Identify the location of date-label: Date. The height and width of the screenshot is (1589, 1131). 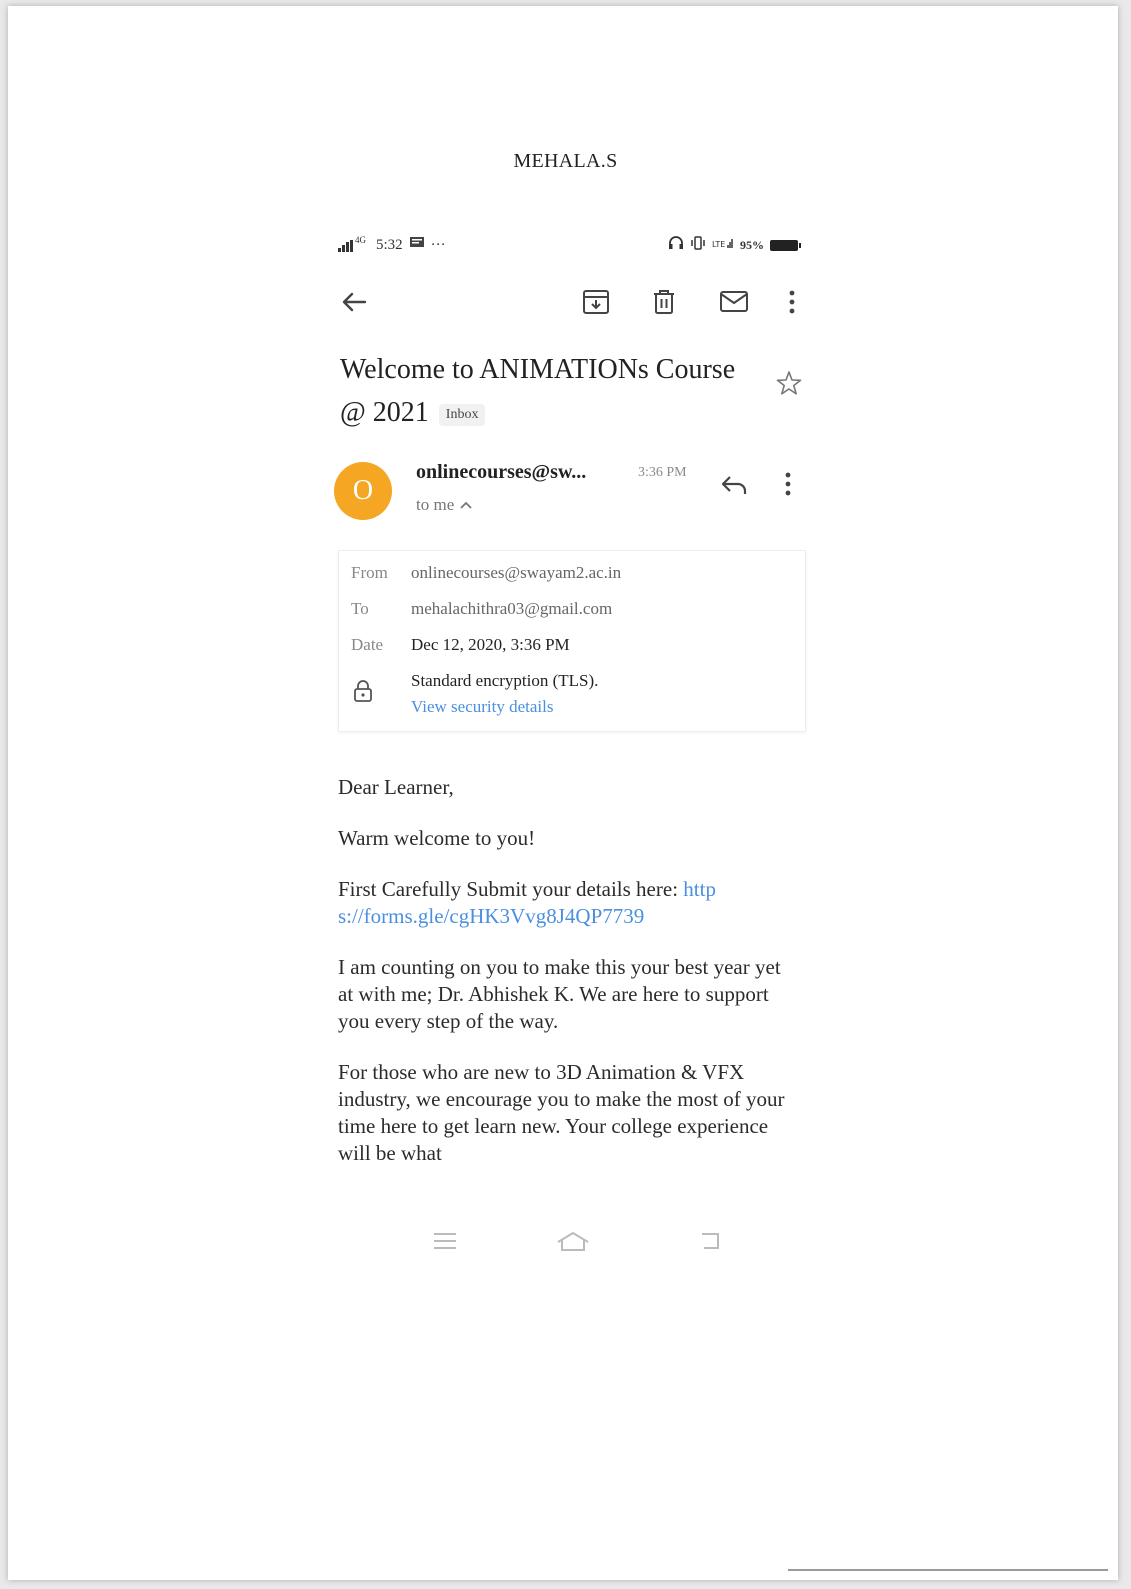
(367, 644).